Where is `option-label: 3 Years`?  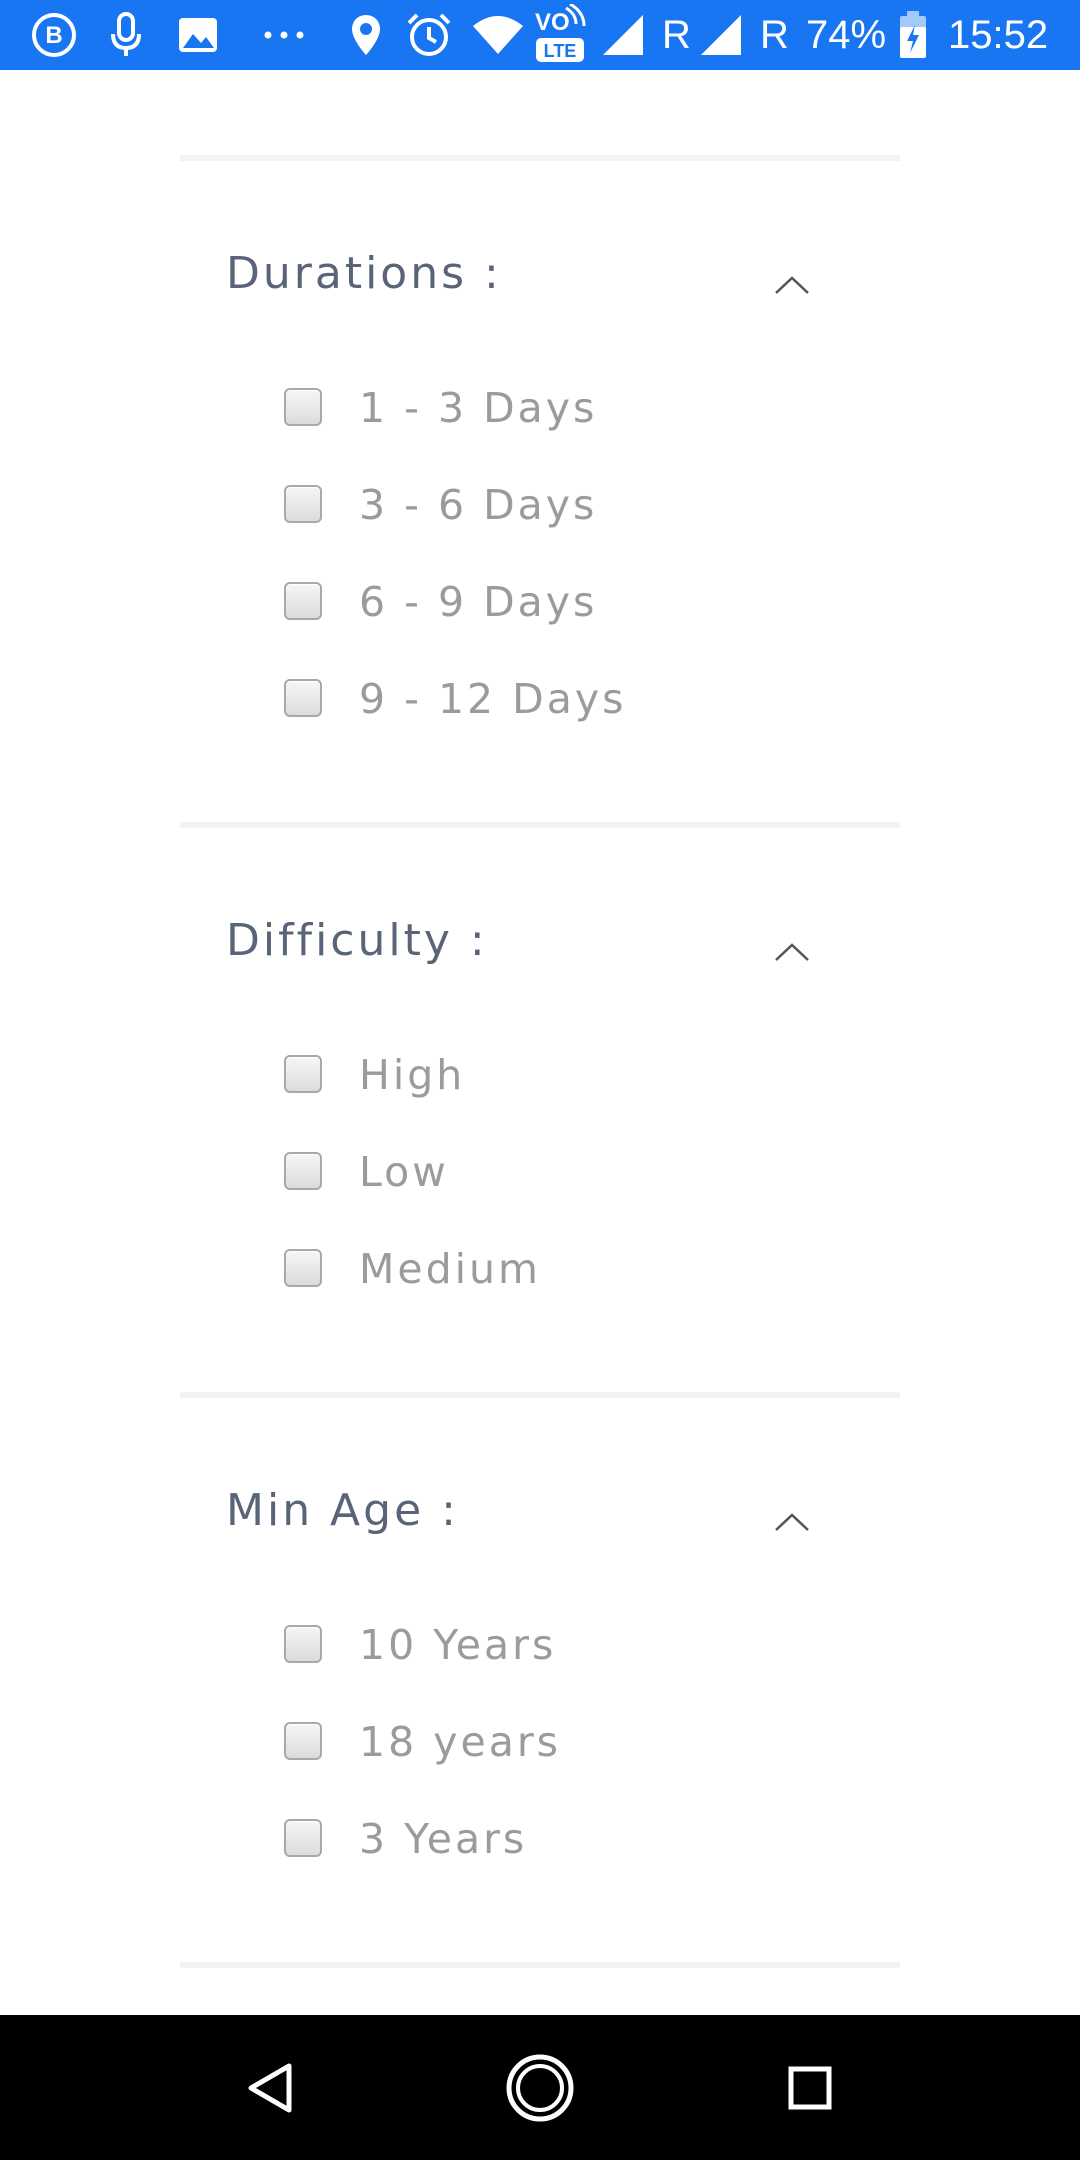
option-label: 3 Years is located at coordinates (443, 1839).